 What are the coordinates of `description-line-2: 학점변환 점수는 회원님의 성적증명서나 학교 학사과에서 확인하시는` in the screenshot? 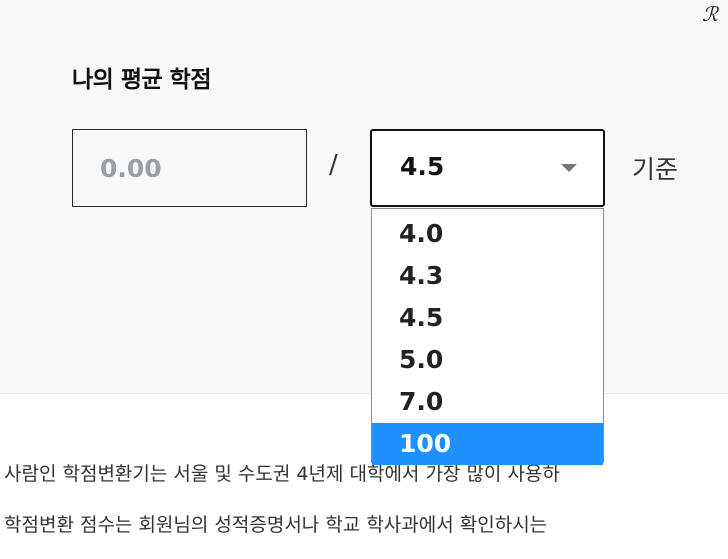 It's located at (276, 525).